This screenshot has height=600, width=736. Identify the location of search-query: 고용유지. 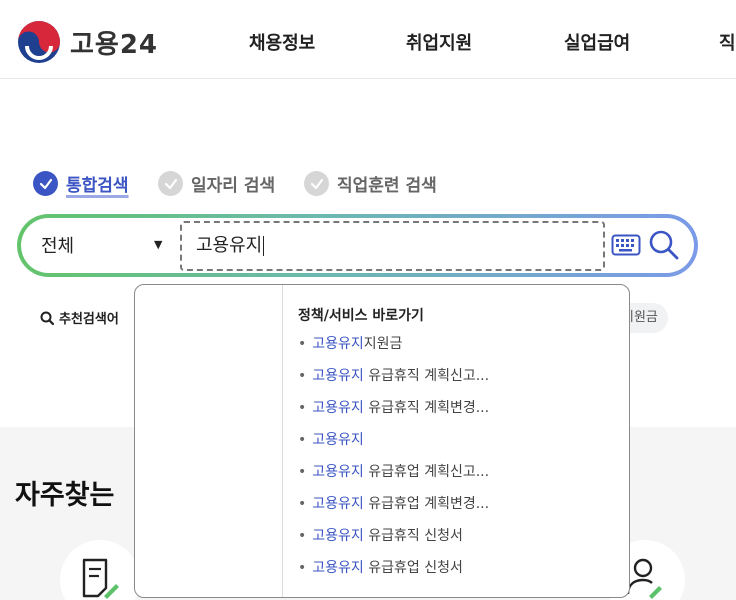
(229, 245).